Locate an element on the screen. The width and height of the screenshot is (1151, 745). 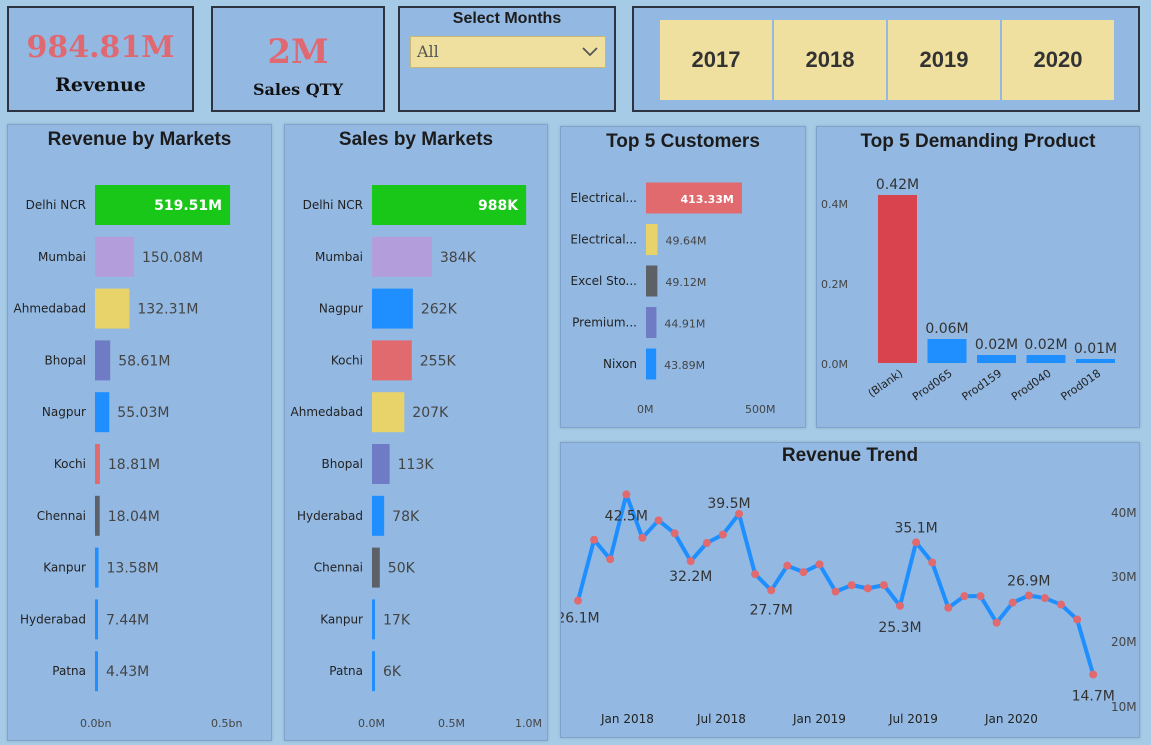
products-axis-tick-2: 0.0M is located at coordinates (834, 364).